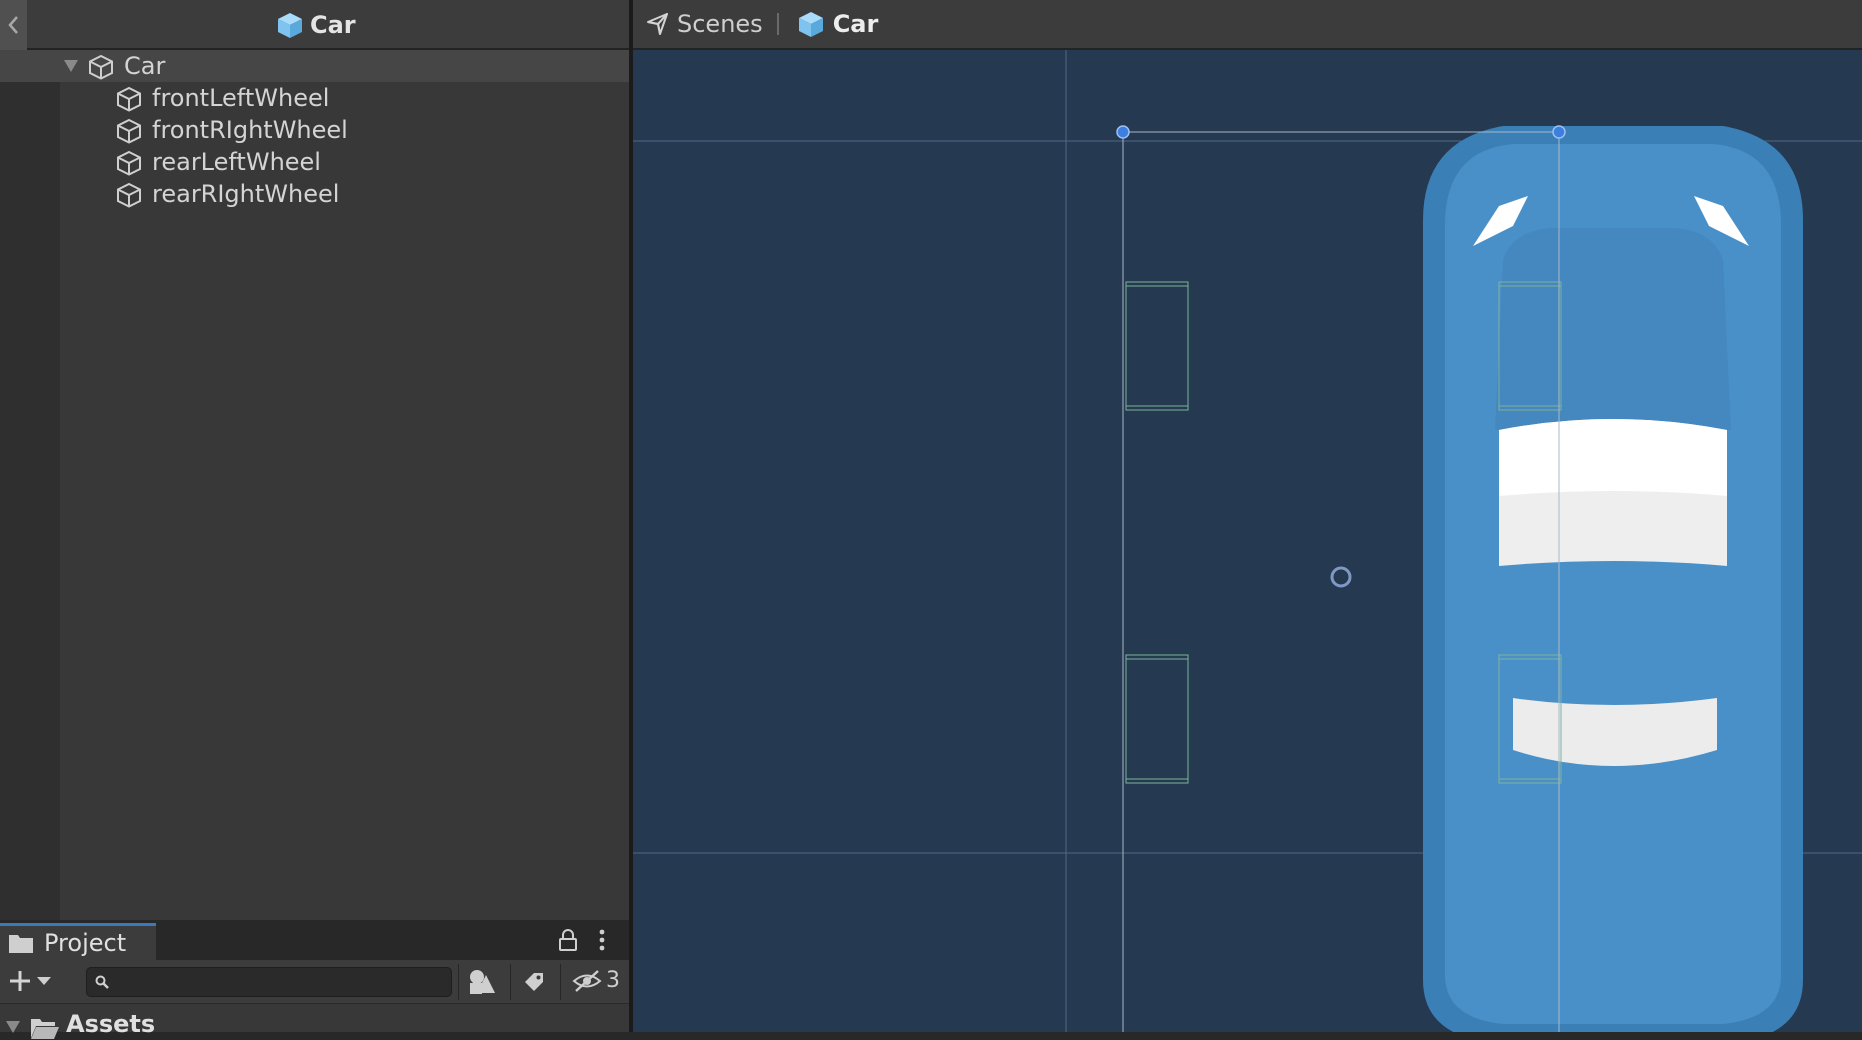 The image size is (1862, 1040). I want to click on project-toolbar: 3, so click(314, 982).